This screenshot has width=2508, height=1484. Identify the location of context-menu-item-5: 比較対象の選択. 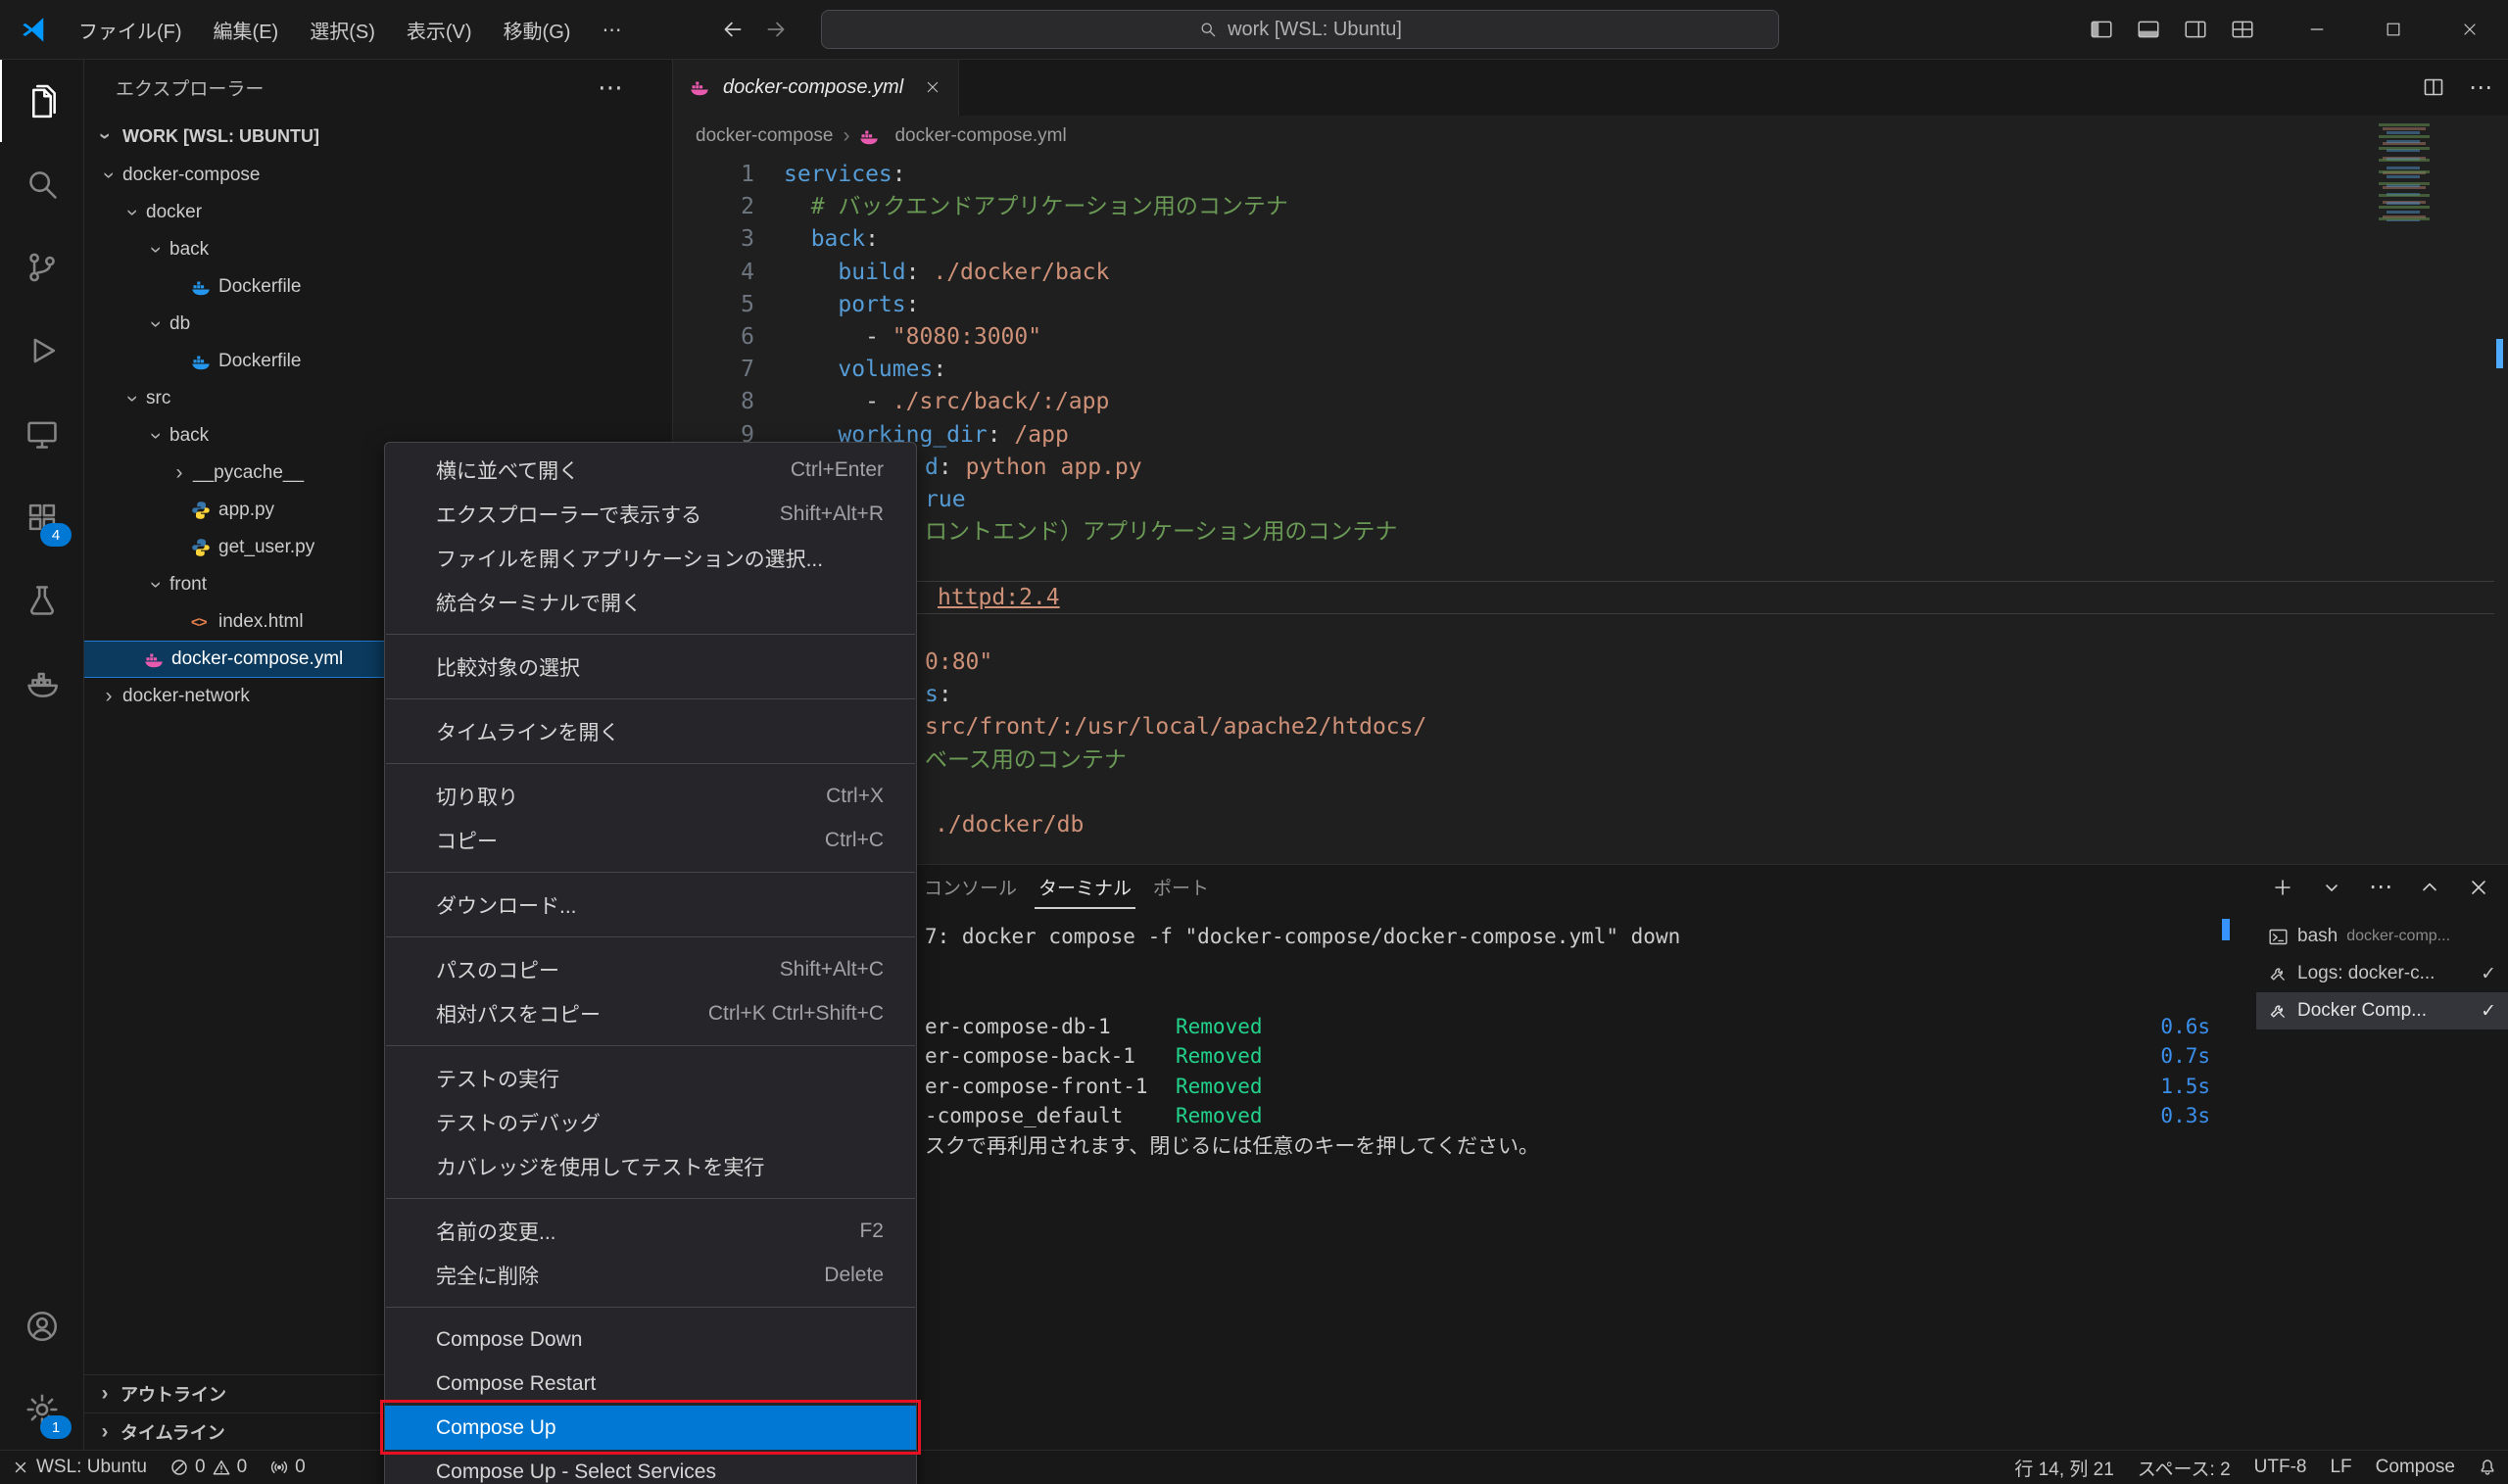
(650, 667).